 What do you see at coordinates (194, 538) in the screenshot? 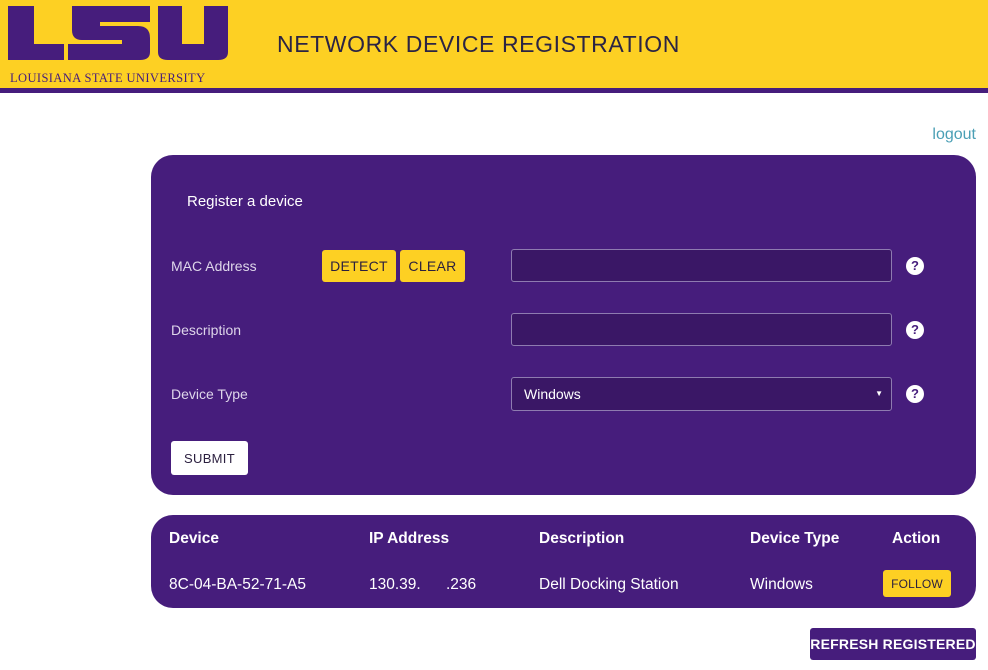
I see `column-header-device: Device` at bounding box center [194, 538].